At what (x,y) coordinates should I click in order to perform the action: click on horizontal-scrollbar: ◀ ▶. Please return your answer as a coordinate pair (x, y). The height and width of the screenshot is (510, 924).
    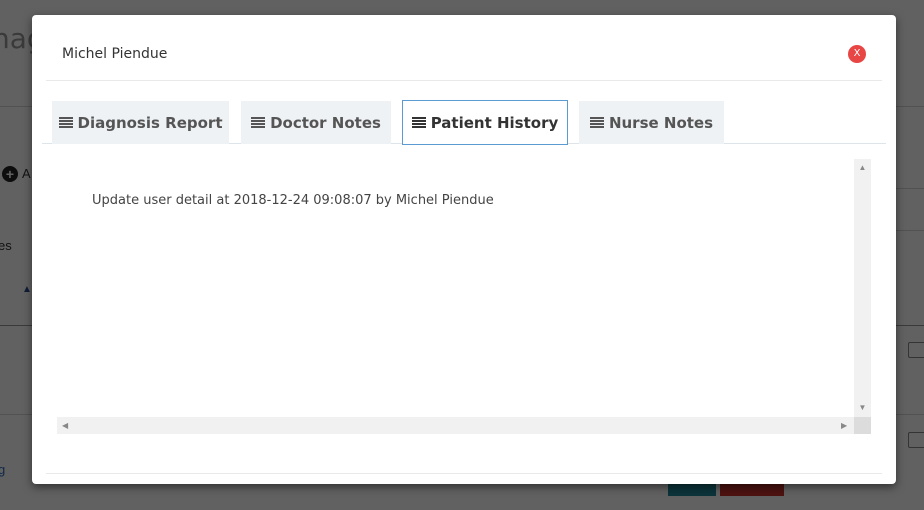
    Looking at the image, I should click on (455, 425).